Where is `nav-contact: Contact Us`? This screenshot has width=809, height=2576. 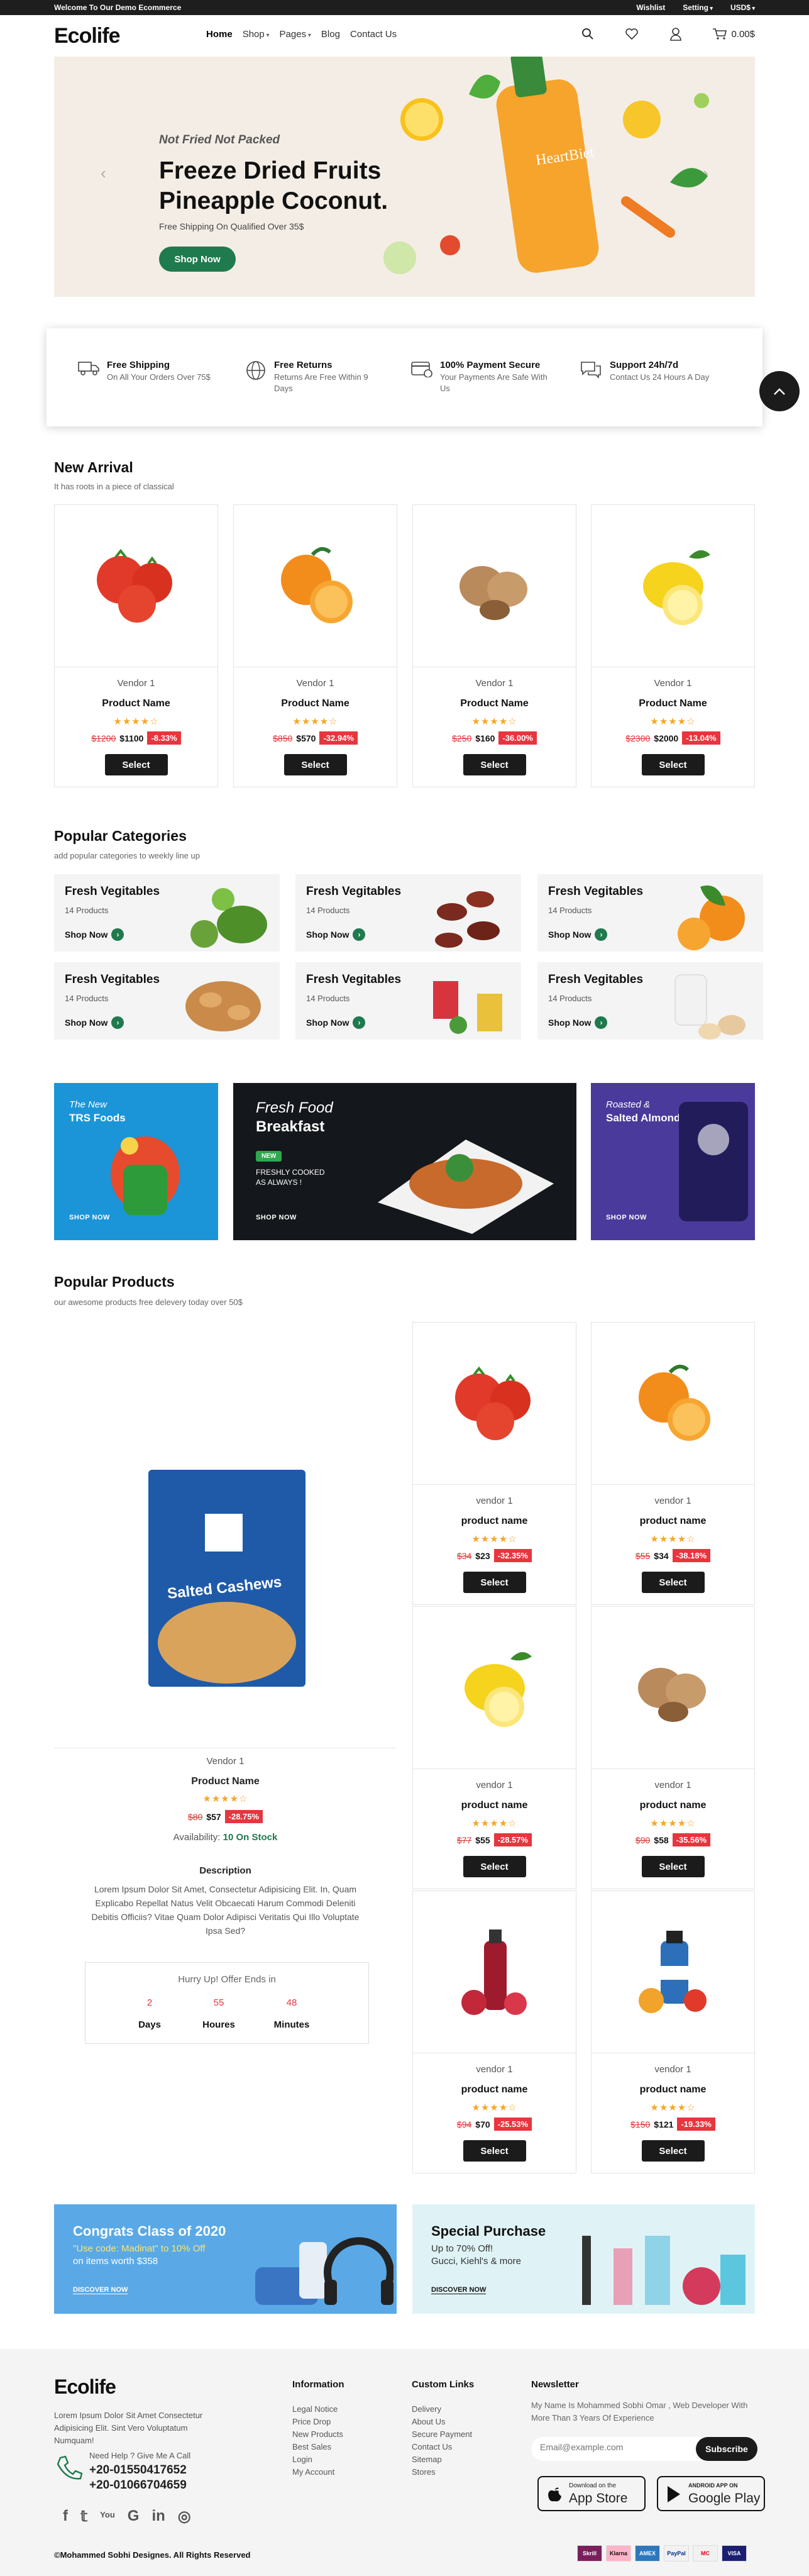
nav-contact: Contact Us is located at coordinates (373, 34).